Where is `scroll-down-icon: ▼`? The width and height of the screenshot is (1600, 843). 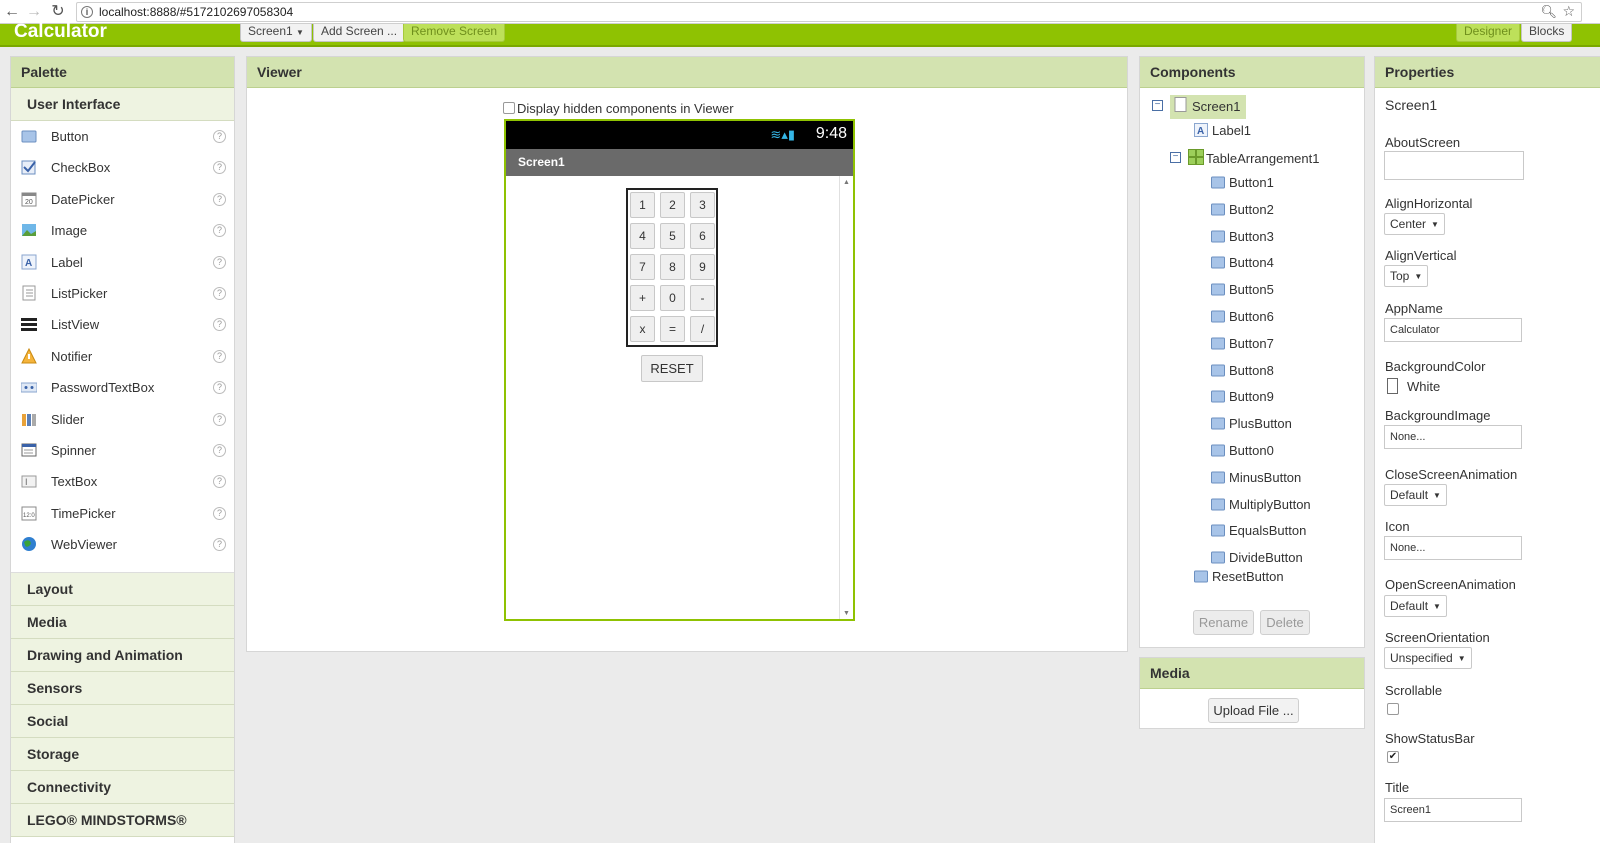 scroll-down-icon: ▼ is located at coordinates (846, 613).